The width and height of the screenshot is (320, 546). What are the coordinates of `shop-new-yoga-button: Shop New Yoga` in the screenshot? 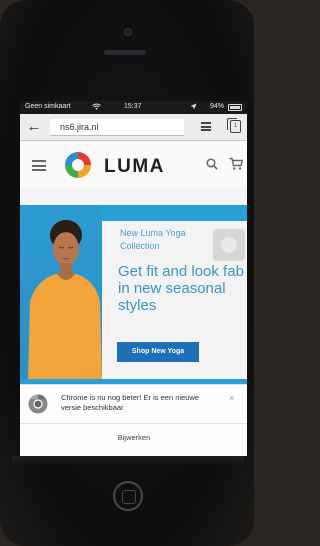 It's located at (158, 352).